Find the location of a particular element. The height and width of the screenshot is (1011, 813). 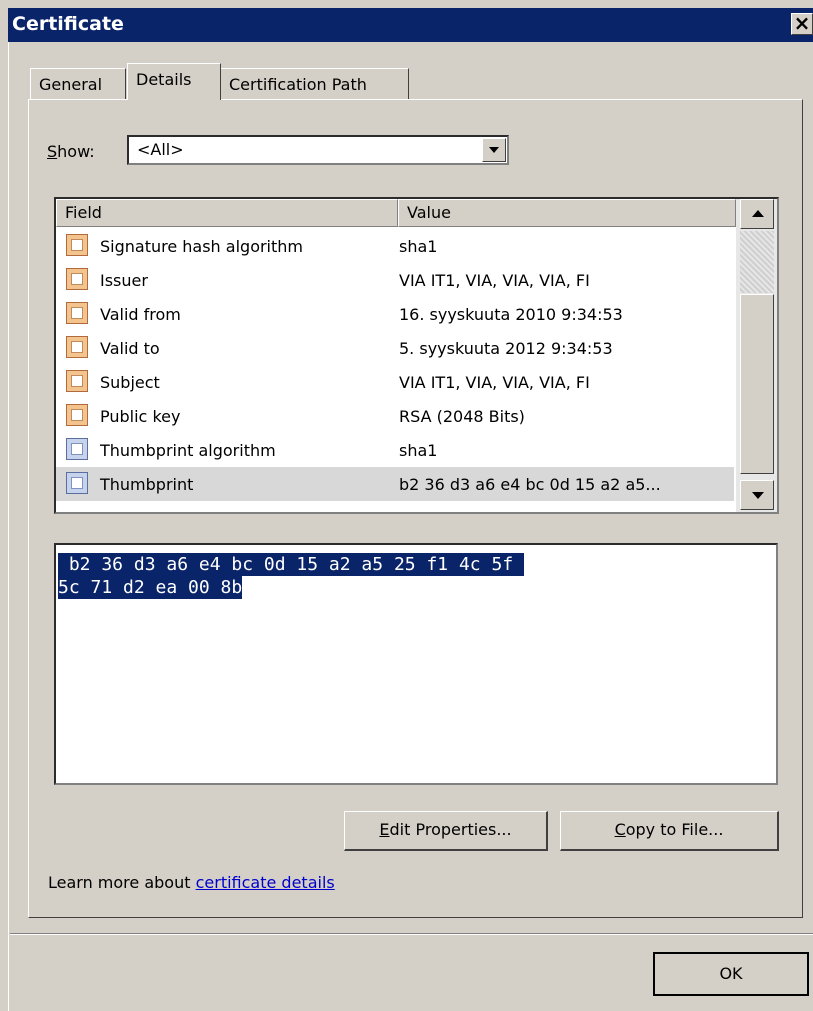

list-item-value: 16. syyskuuta 2010 9:34:53 is located at coordinates (511, 314).